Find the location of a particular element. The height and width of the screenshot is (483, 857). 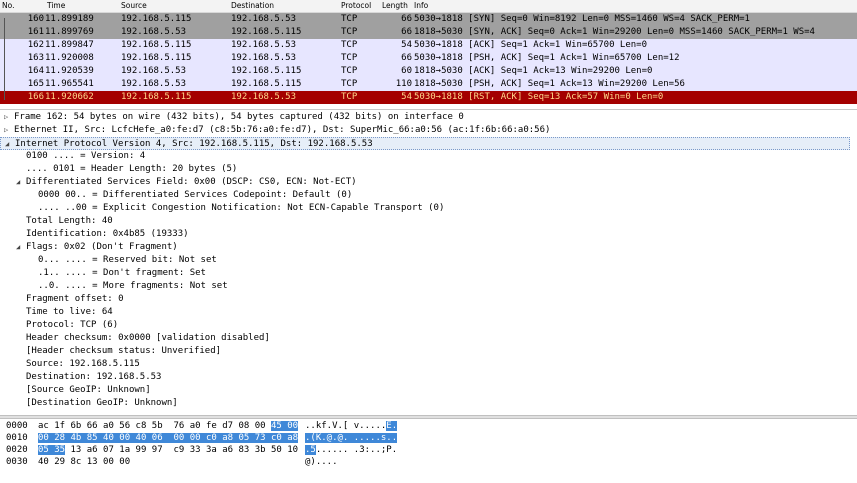

detail-text: [Source GeoIP: Unknown] is located at coordinates (88, 390).